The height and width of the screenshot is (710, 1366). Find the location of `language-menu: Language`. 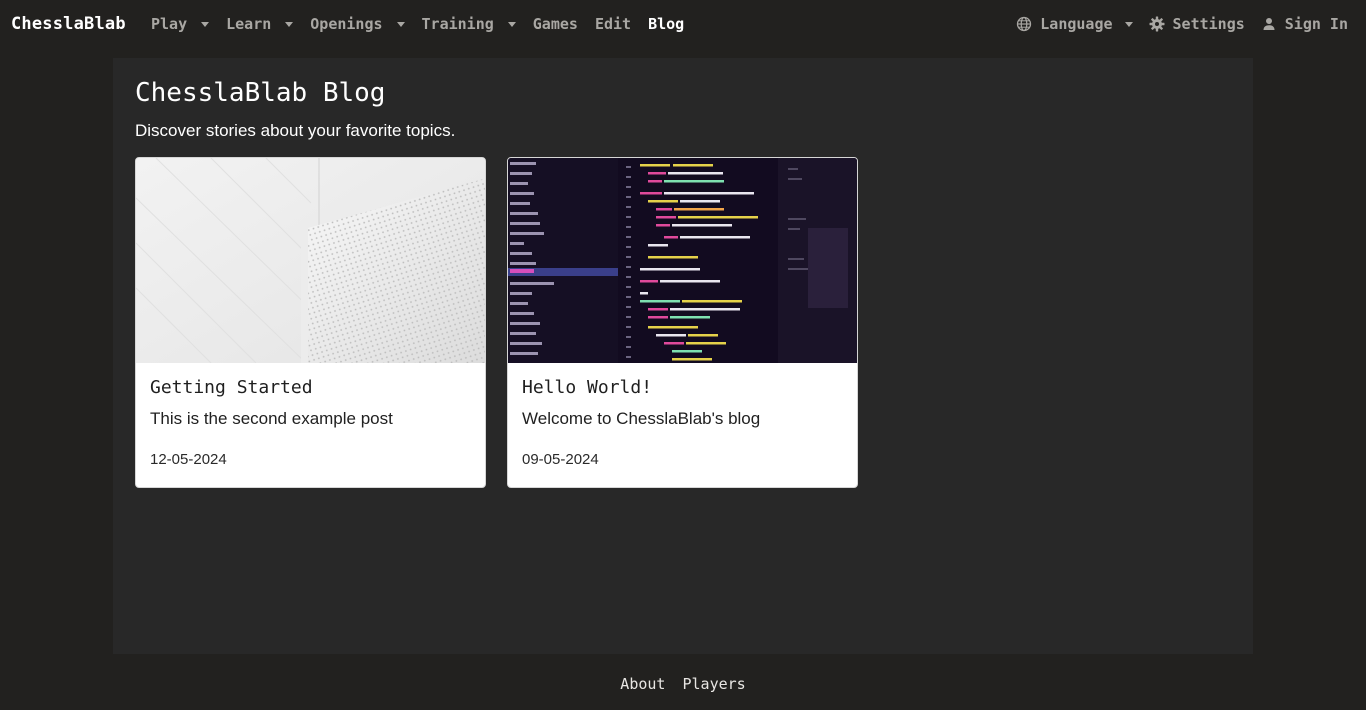

language-menu: Language is located at coordinates (1074, 24).